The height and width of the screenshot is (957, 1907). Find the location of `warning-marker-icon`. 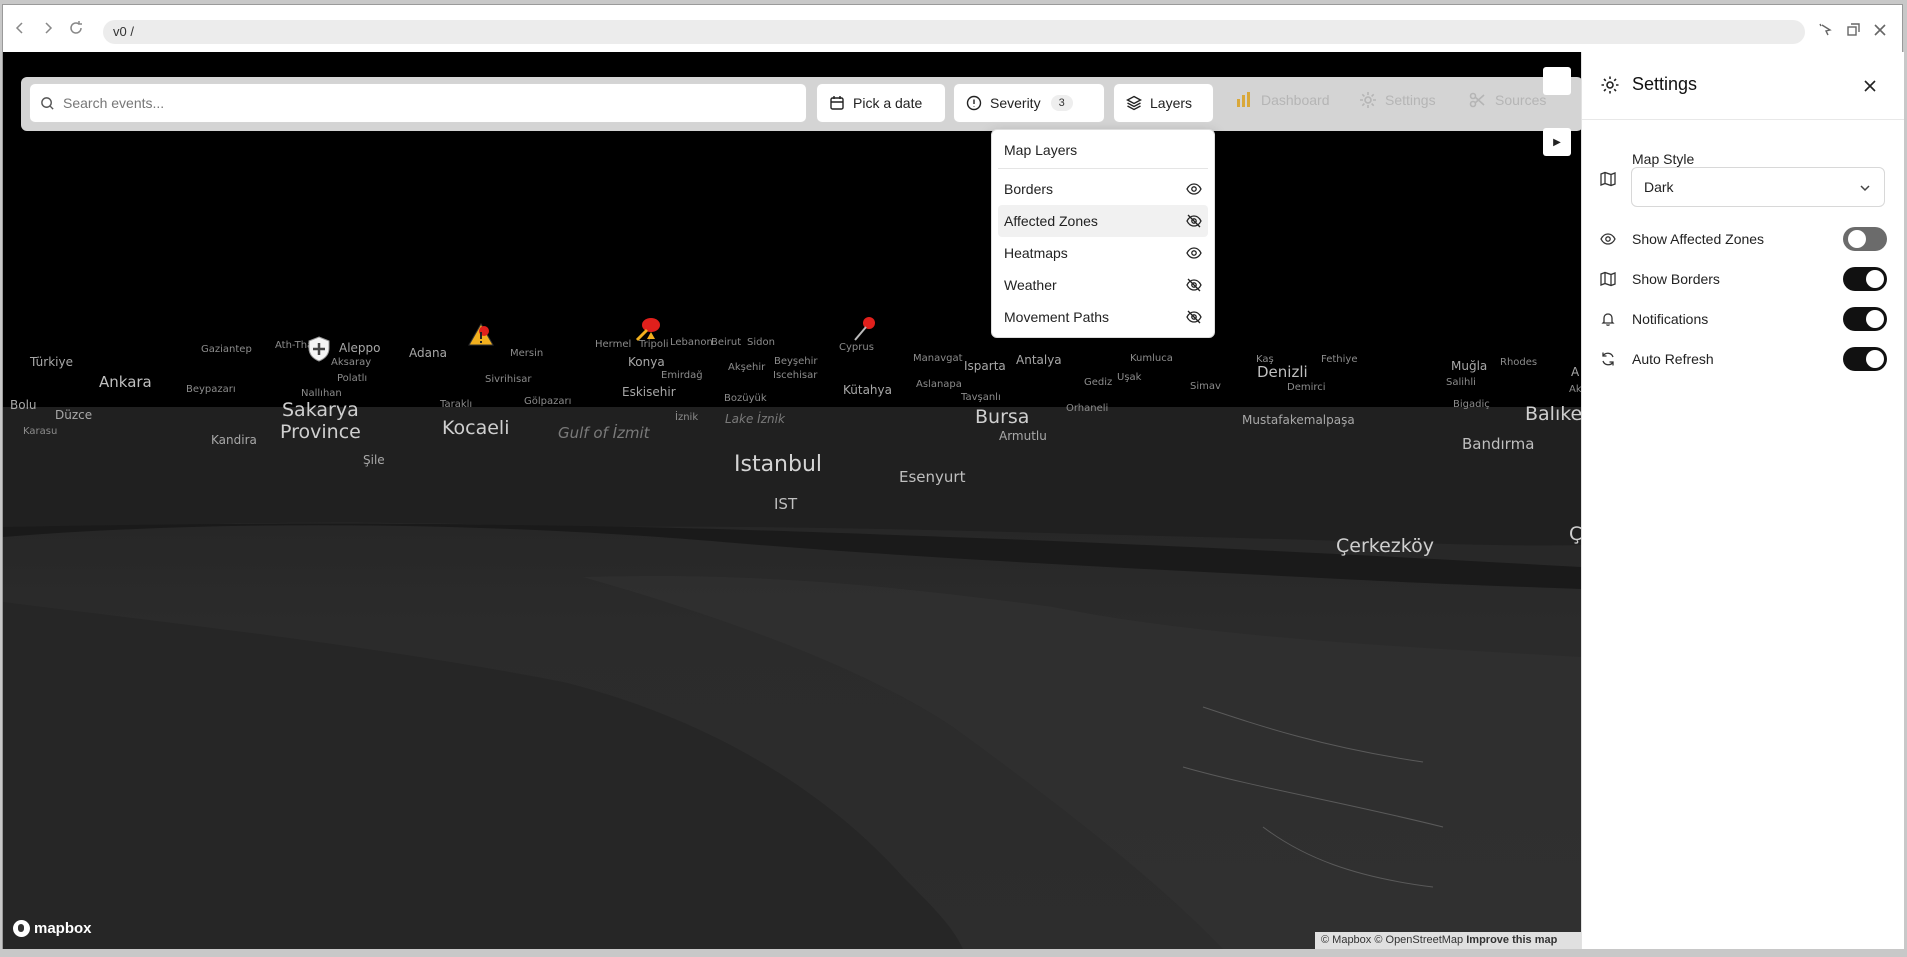

warning-marker-icon is located at coordinates (481, 335).